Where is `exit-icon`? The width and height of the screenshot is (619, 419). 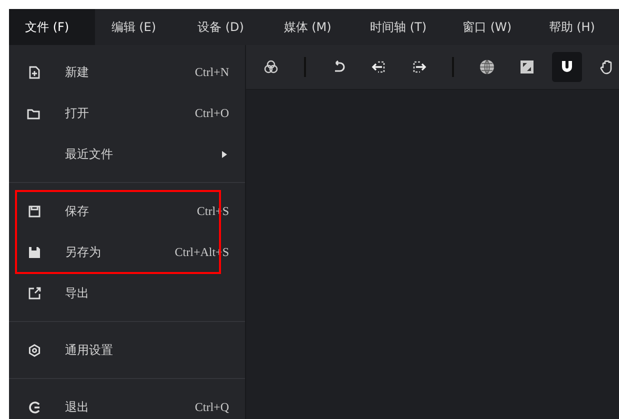
exit-icon is located at coordinates (34, 407).